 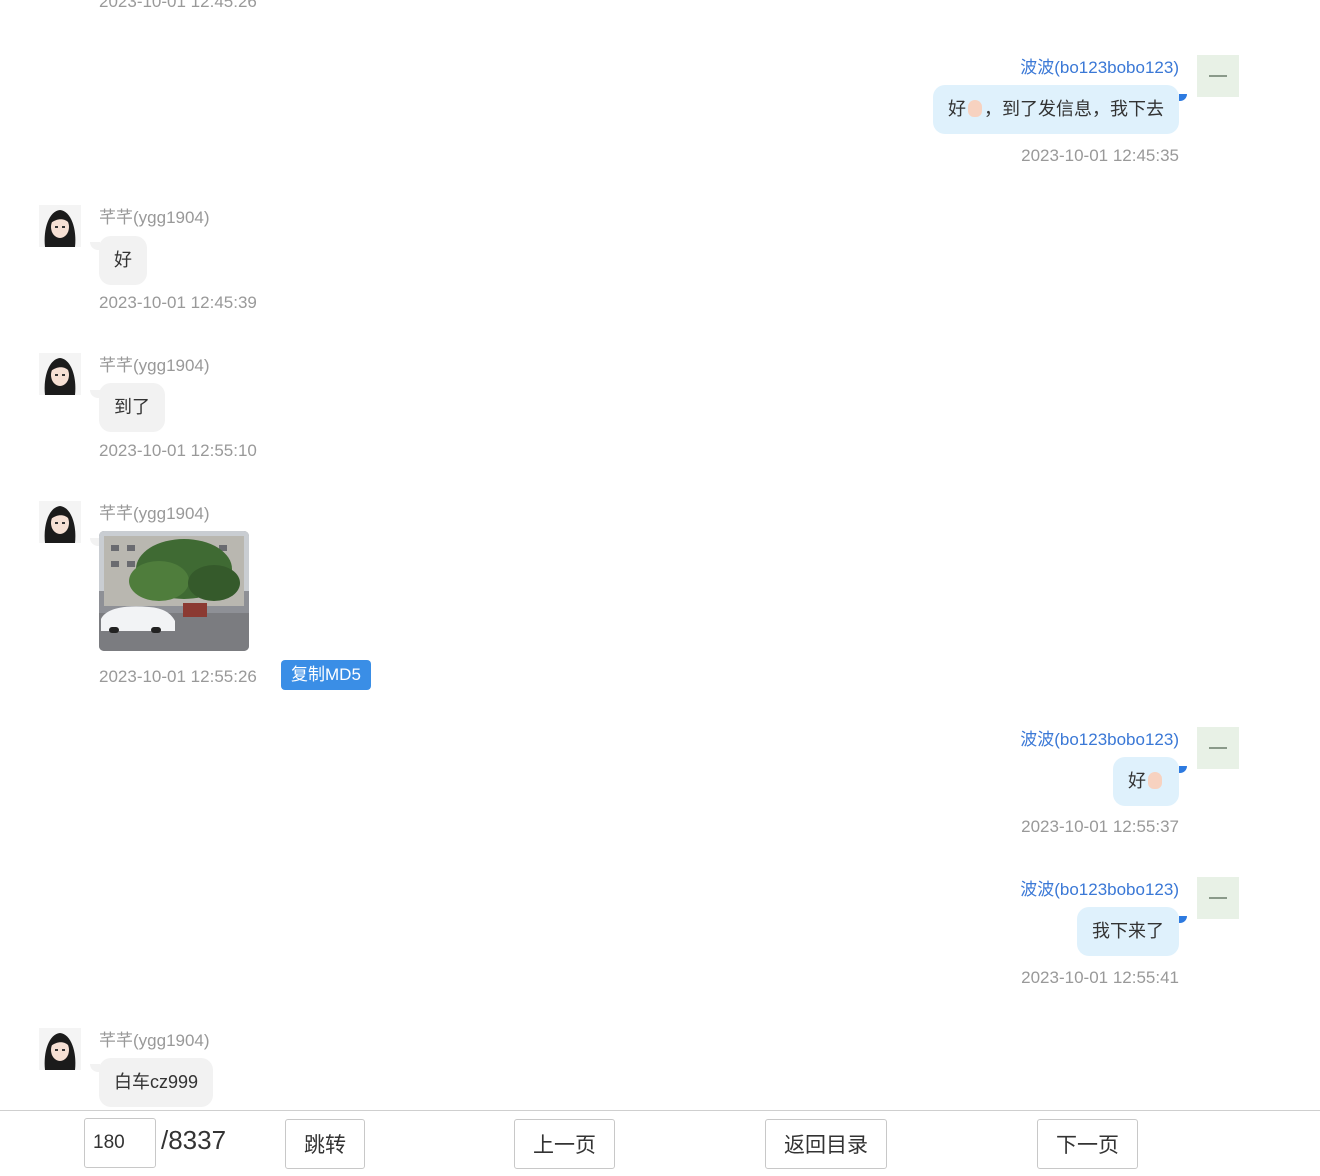 What do you see at coordinates (1074, 109) in the screenshot?
I see `message-text: ，到了发信息，我下去` at bounding box center [1074, 109].